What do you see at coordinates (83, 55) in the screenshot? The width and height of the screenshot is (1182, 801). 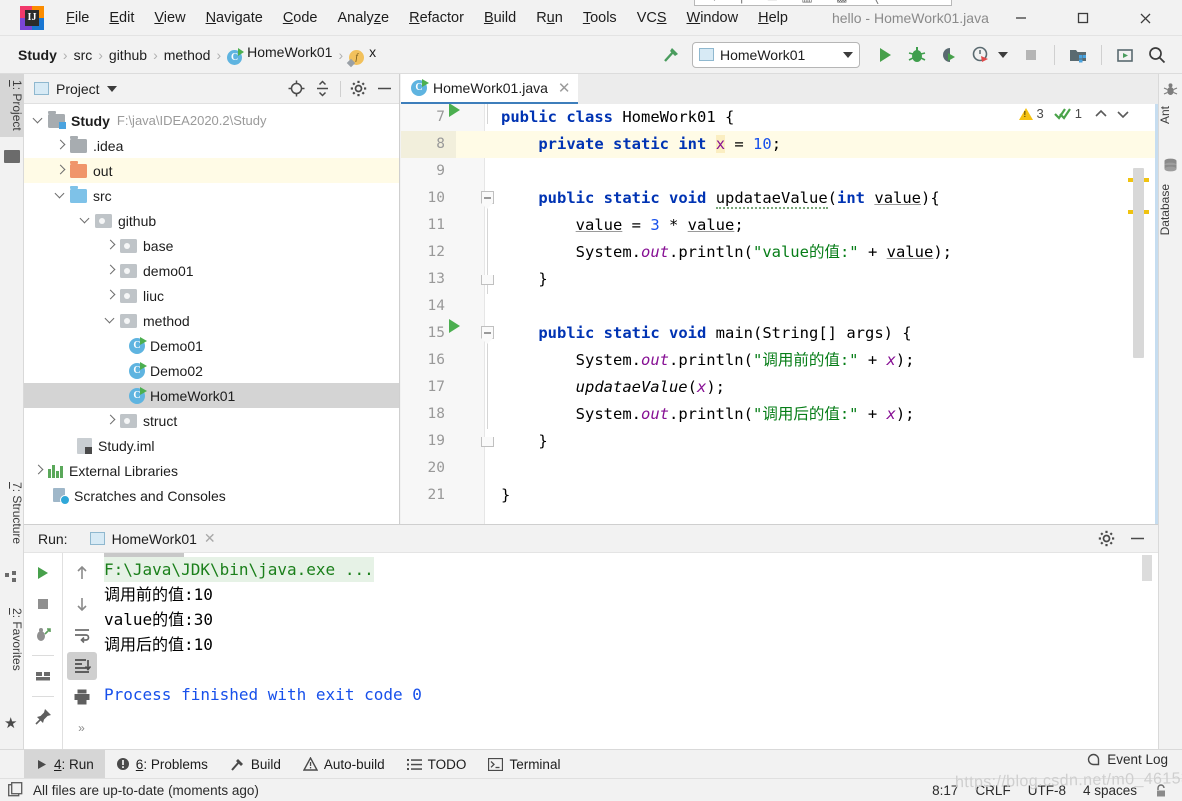 I see `breadcrumb-src: src` at bounding box center [83, 55].